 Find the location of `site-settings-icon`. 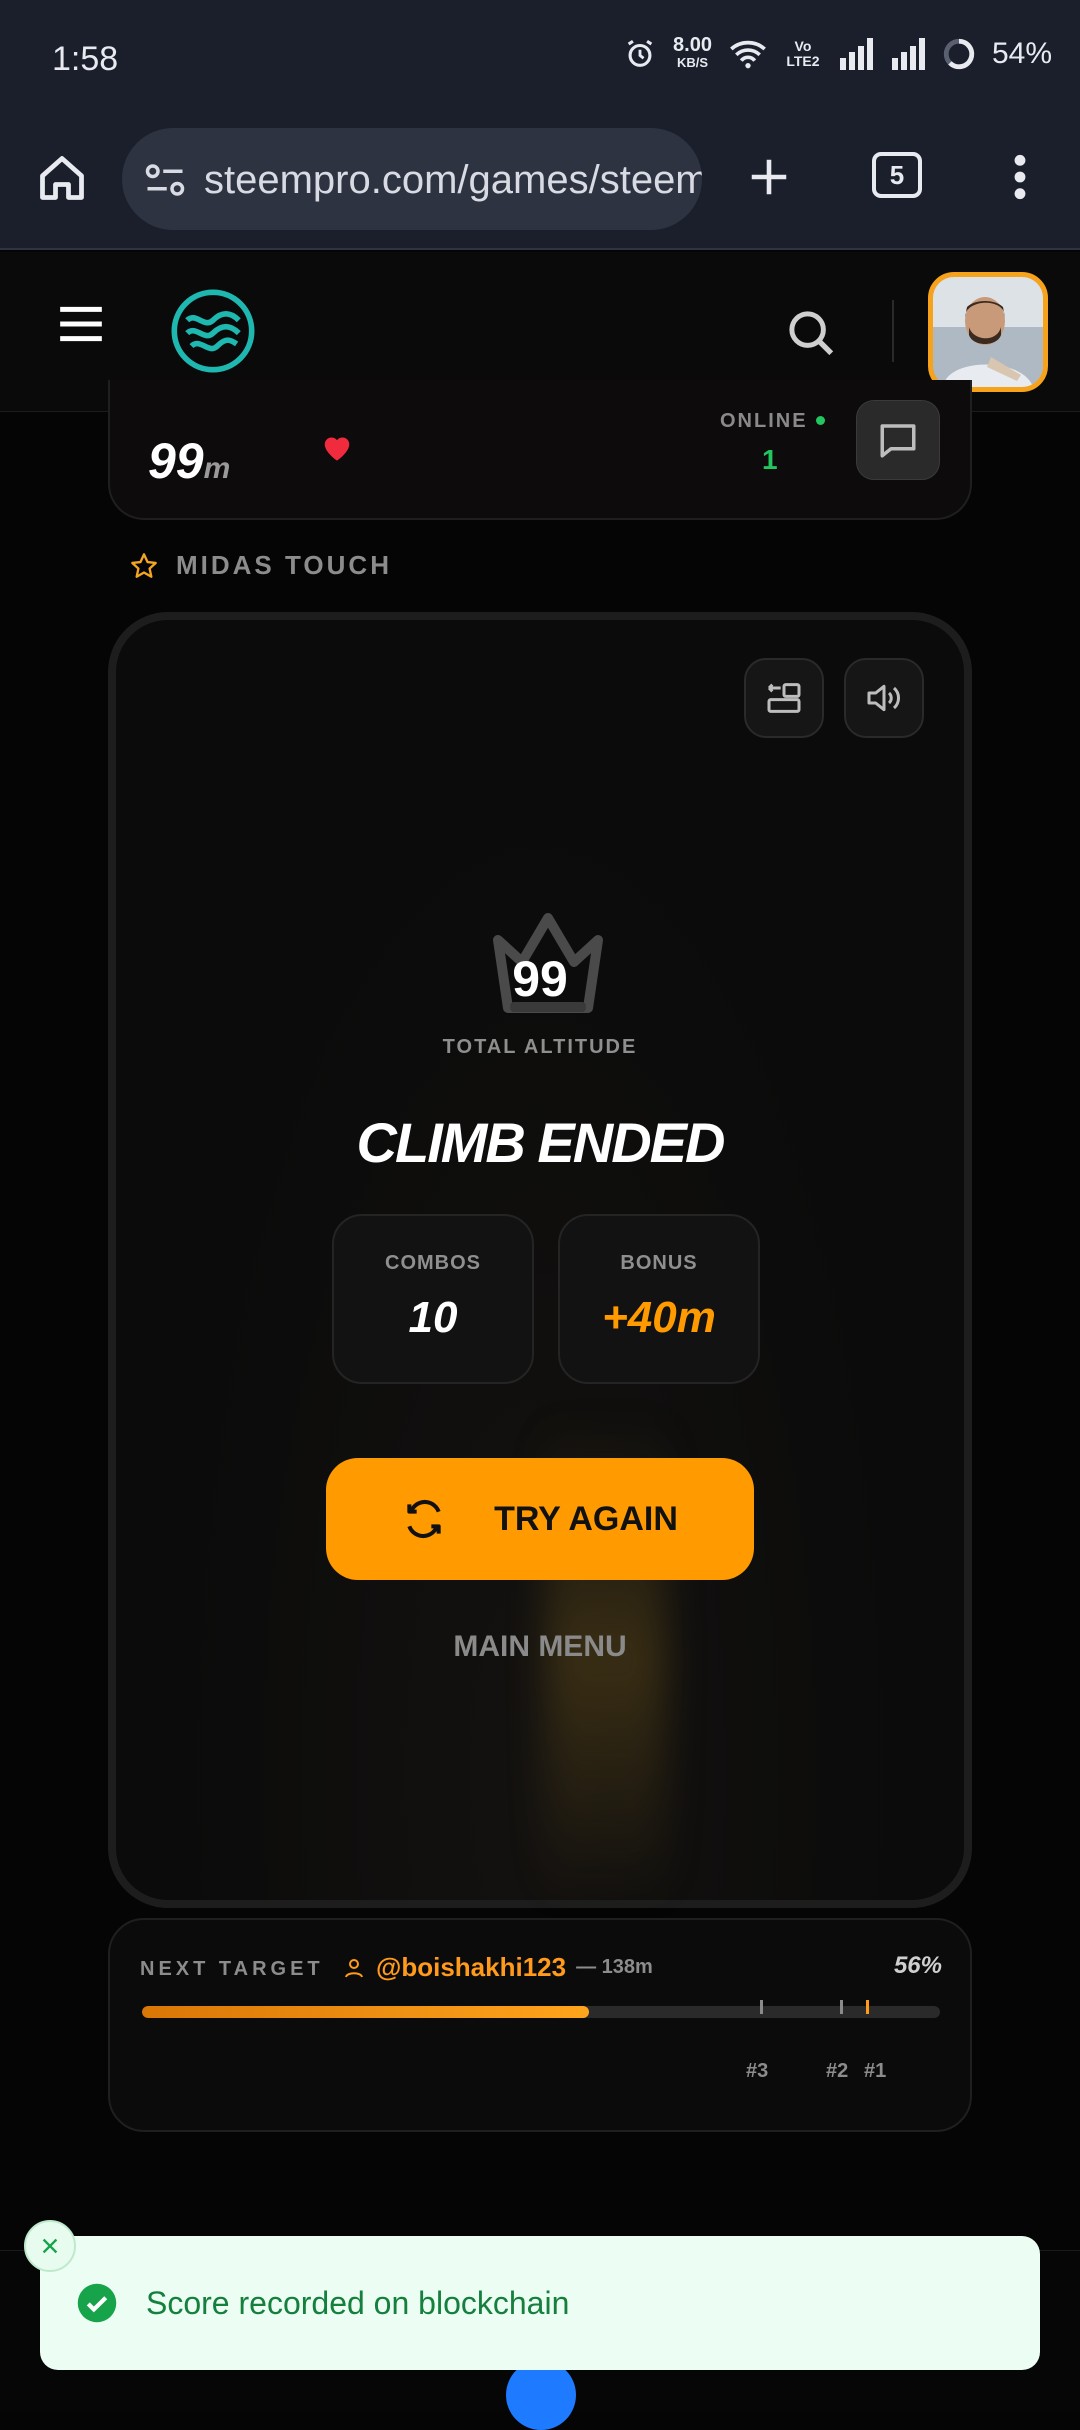

site-settings-icon is located at coordinates (165, 180).